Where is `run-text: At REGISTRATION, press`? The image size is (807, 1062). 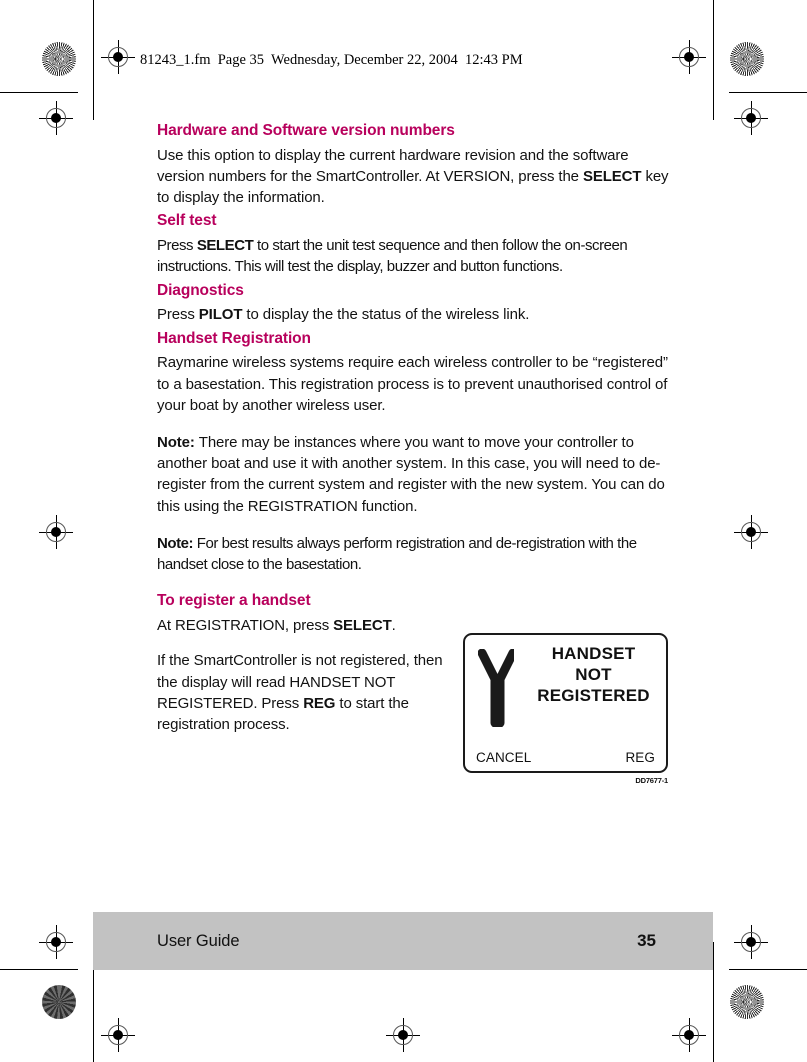 run-text: At REGISTRATION, press is located at coordinates (245, 626).